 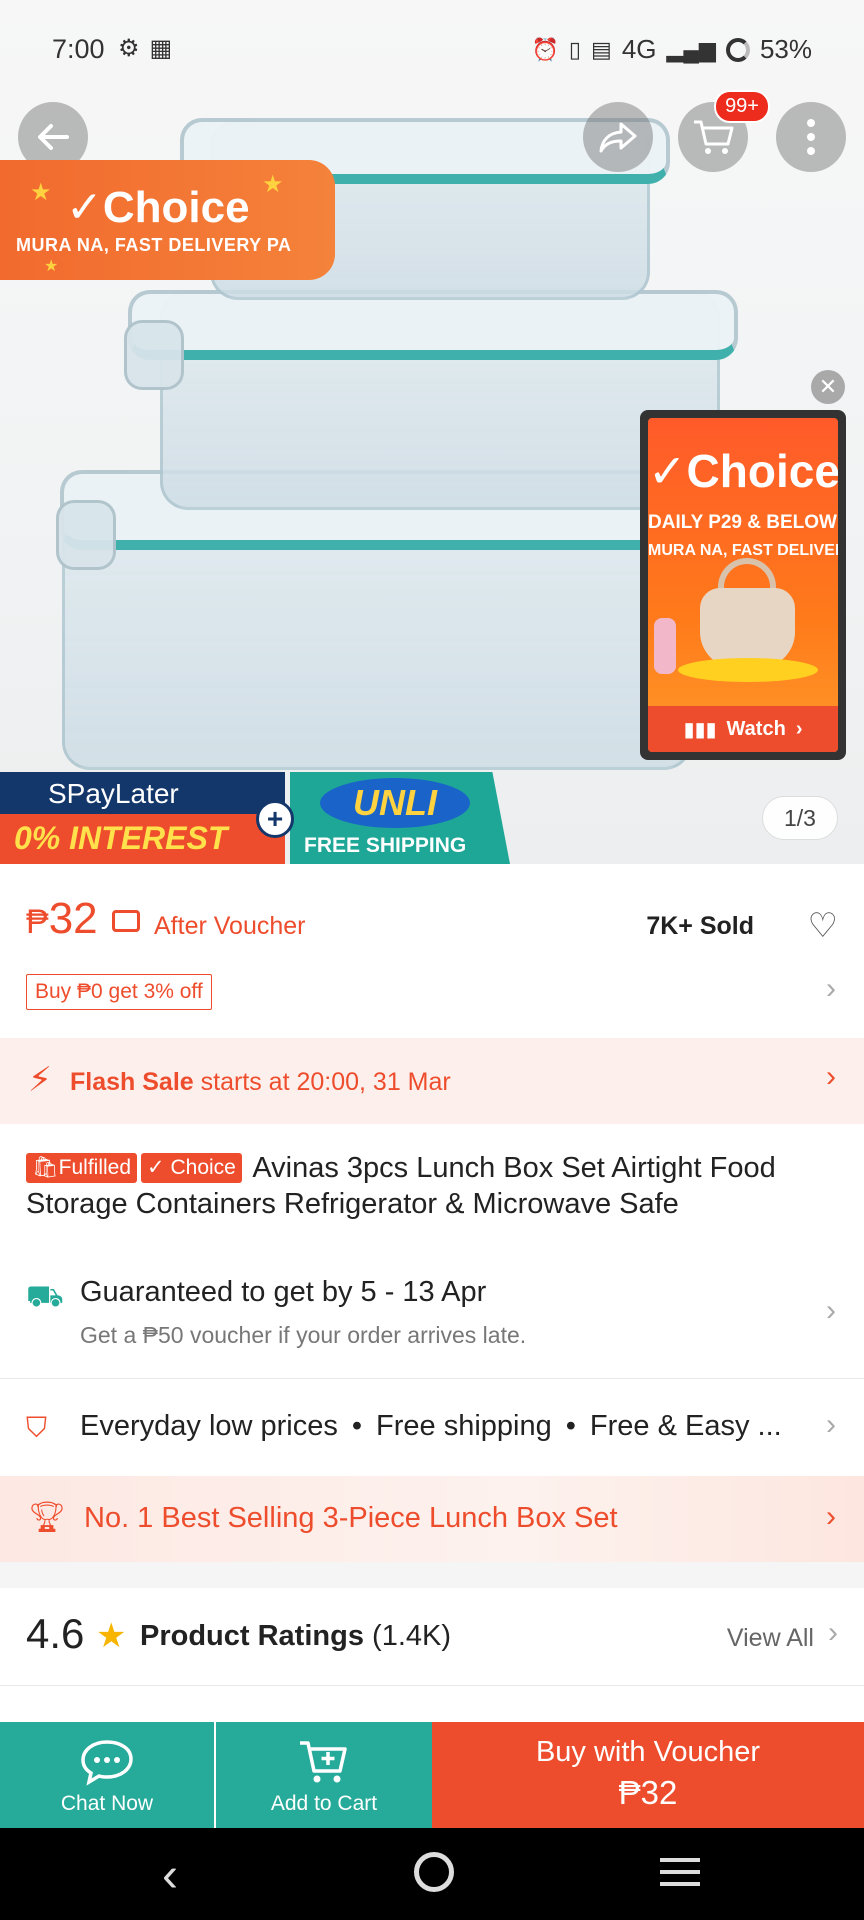 I want to click on fulfilled-label: Fulfilled, so click(x=95, y=1167).